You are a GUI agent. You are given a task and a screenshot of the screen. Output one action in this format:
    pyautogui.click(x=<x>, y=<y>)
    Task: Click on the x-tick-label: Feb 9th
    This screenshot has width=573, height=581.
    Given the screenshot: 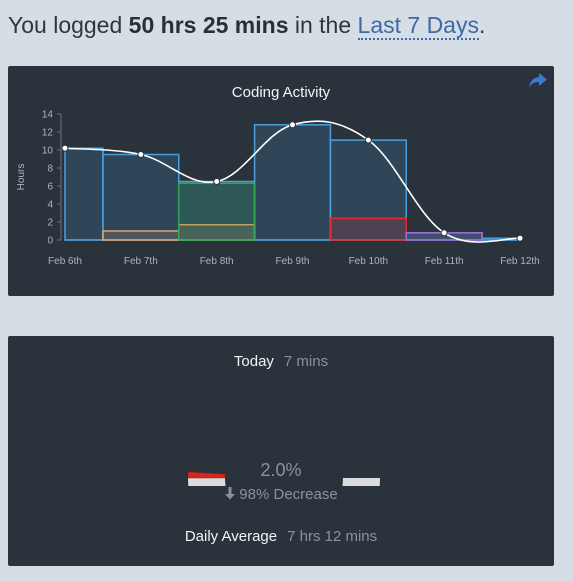 What is the action you would take?
    pyautogui.click(x=293, y=261)
    